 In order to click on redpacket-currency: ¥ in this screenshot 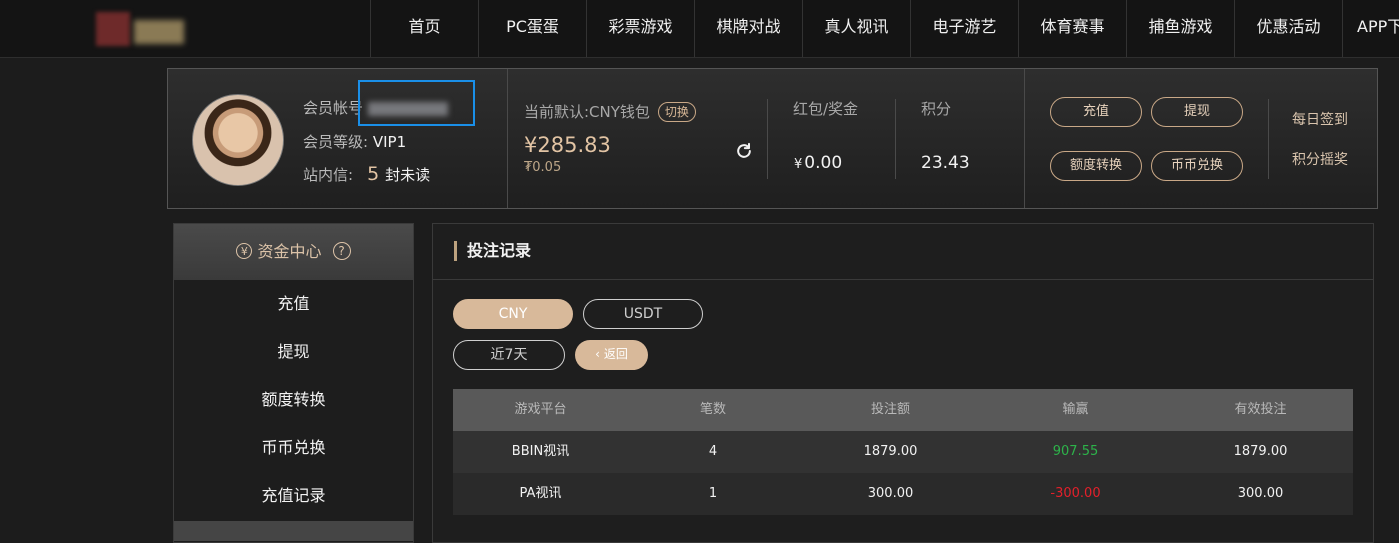, I will do `click(798, 164)`.